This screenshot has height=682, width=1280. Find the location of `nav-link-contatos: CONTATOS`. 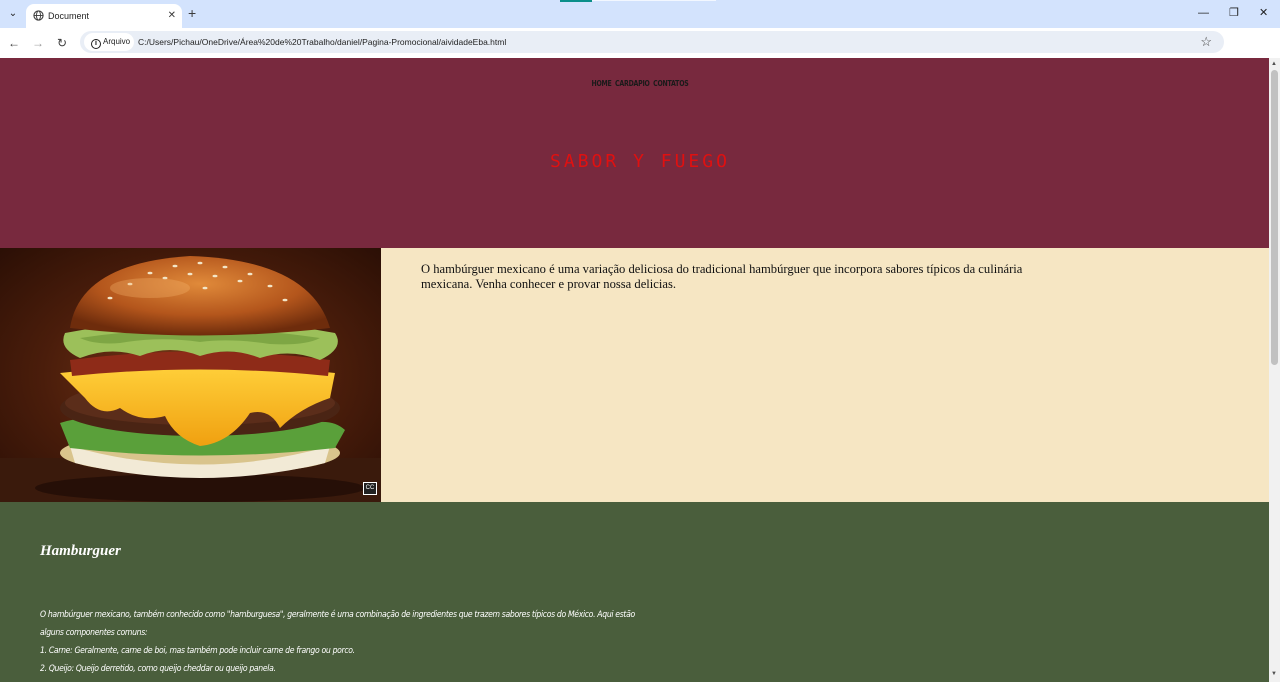

nav-link-contatos: CONTATOS is located at coordinates (671, 83).